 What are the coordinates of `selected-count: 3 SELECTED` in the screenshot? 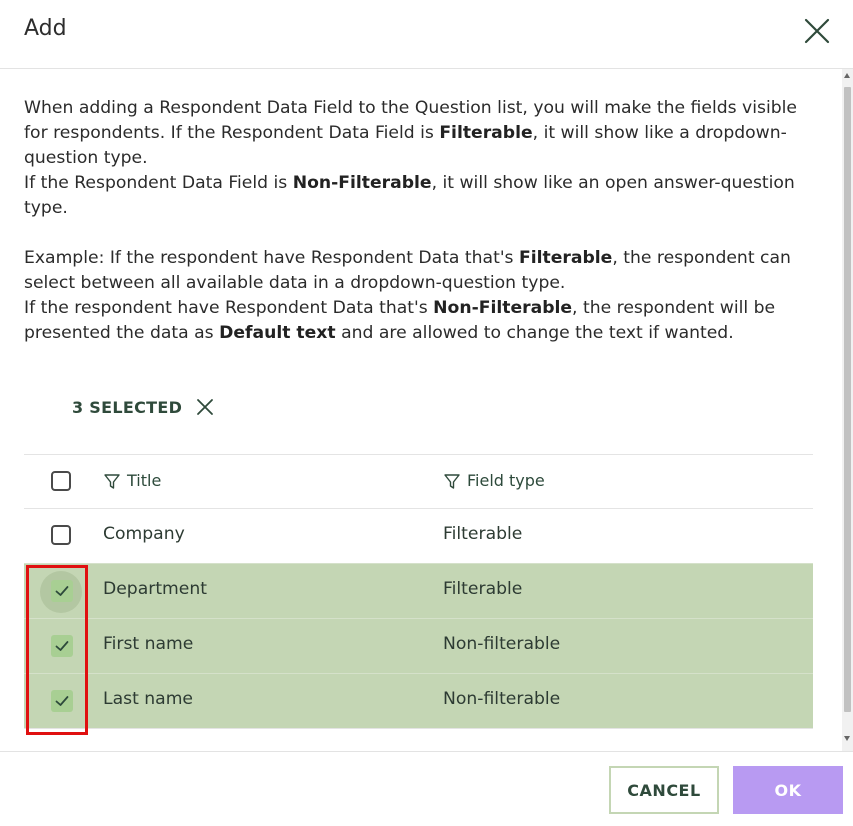 It's located at (127, 407).